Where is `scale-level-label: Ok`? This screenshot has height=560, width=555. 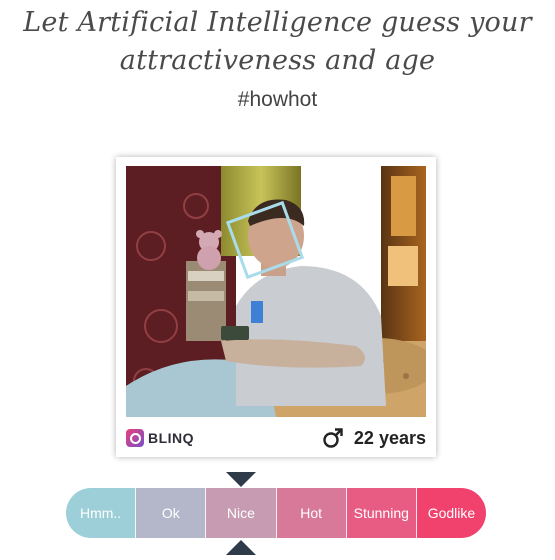 scale-level-label: Ok is located at coordinates (170, 513).